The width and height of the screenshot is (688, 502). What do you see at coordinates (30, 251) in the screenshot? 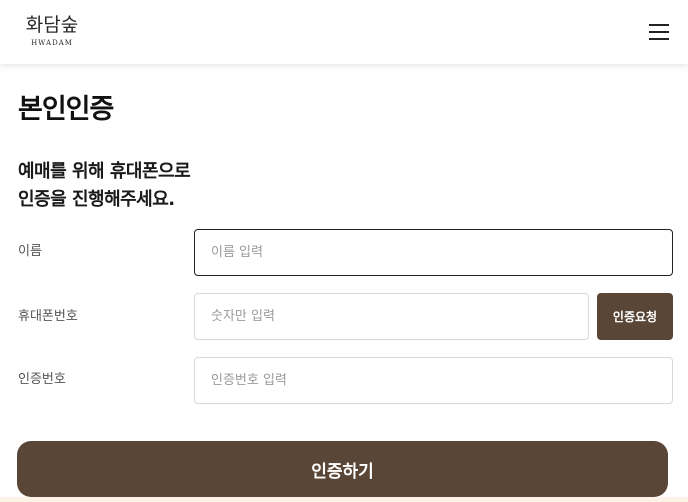
I see `name-label: 이름` at bounding box center [30, 251].